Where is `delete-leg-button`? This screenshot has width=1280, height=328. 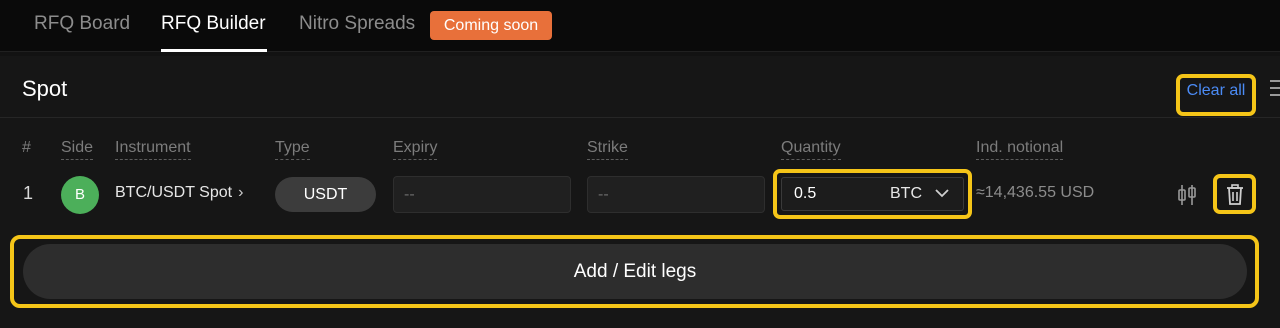
delete-leg-button is located at coordinates (1234, 194).